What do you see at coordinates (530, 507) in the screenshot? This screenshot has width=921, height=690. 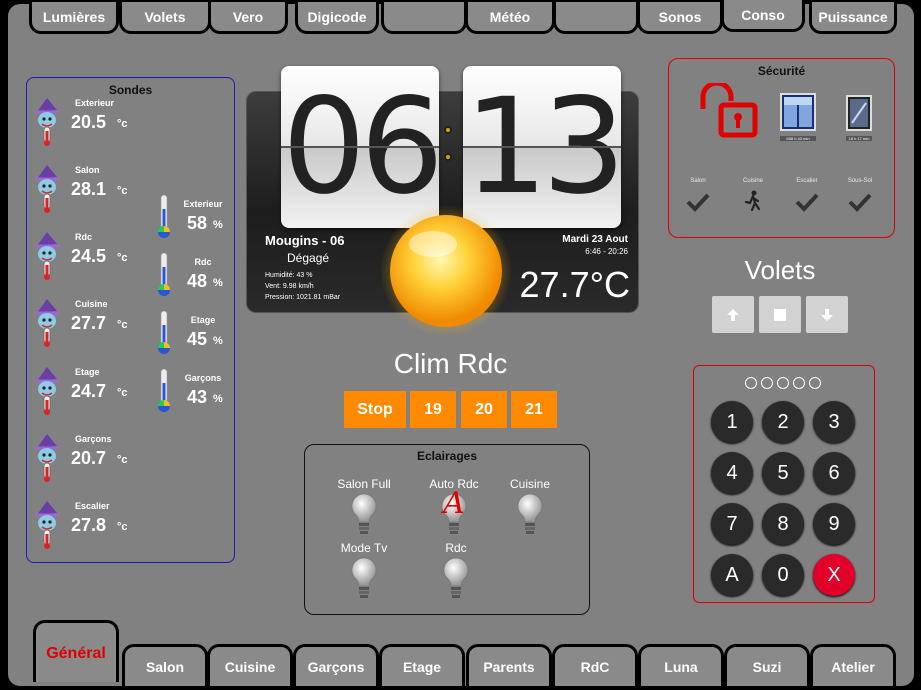 I see `light-cuisine: Cuisine` at bounding box center [530, 507].